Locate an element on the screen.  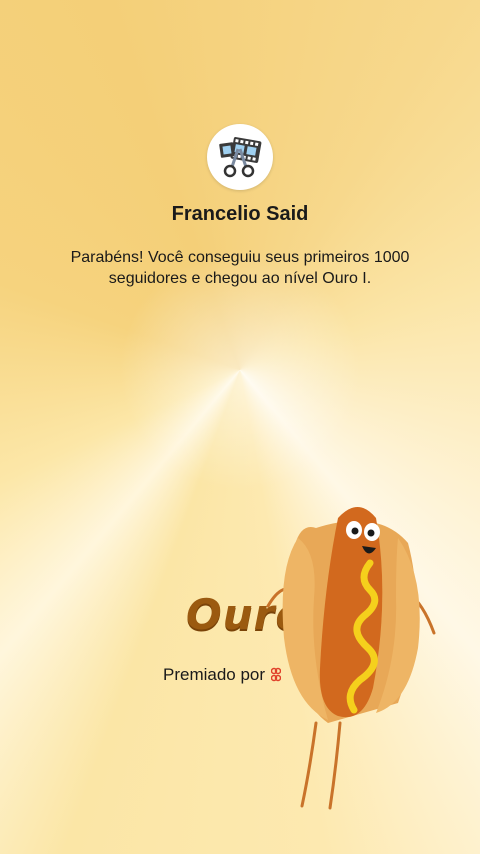
film-scissors-icon is located at coordinates (240, 157).